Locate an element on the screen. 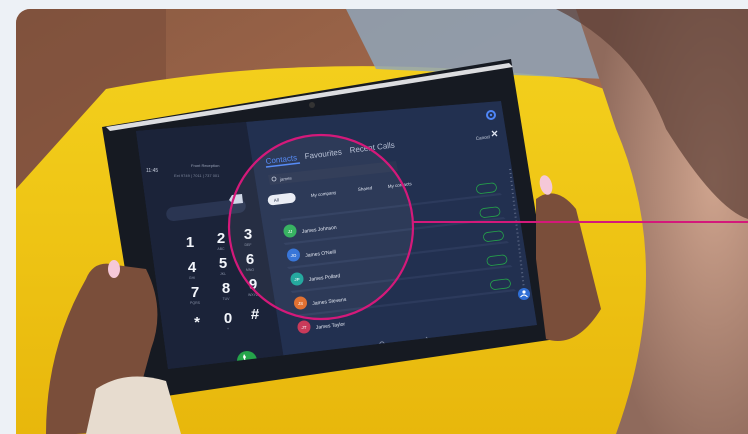  dial-key-hash: # is located at coordinates (255, 314).